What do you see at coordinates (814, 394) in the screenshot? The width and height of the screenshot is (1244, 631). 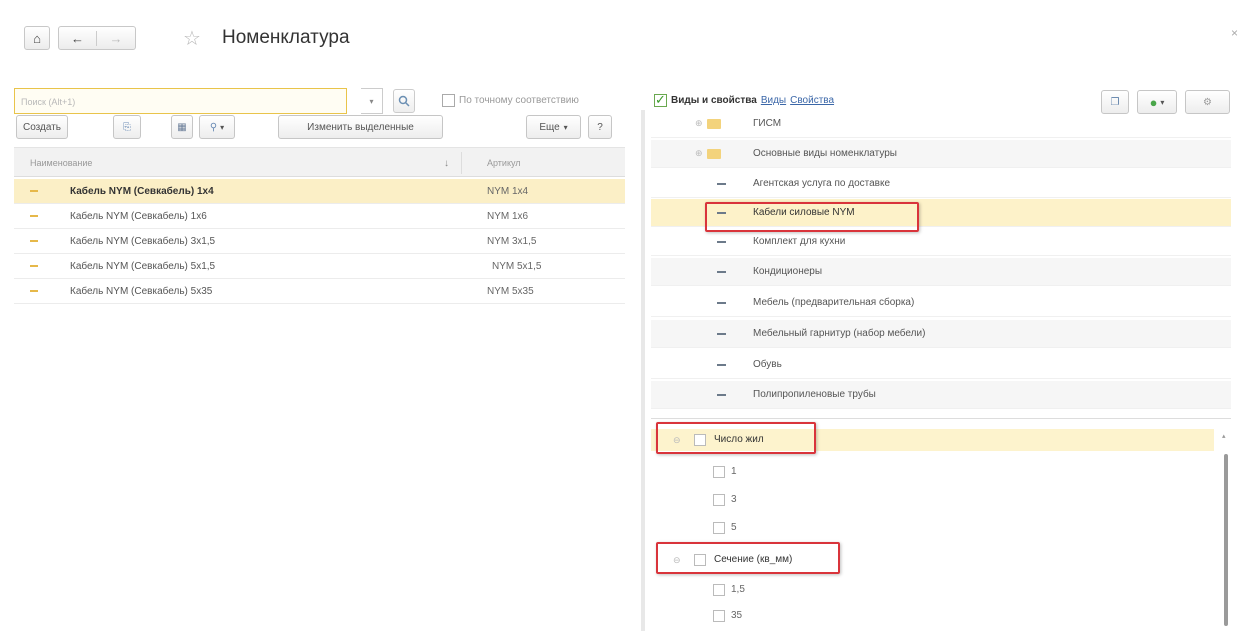 I see `tree-label: Полипропиленовые трубы` at bounding box center [814, 394].